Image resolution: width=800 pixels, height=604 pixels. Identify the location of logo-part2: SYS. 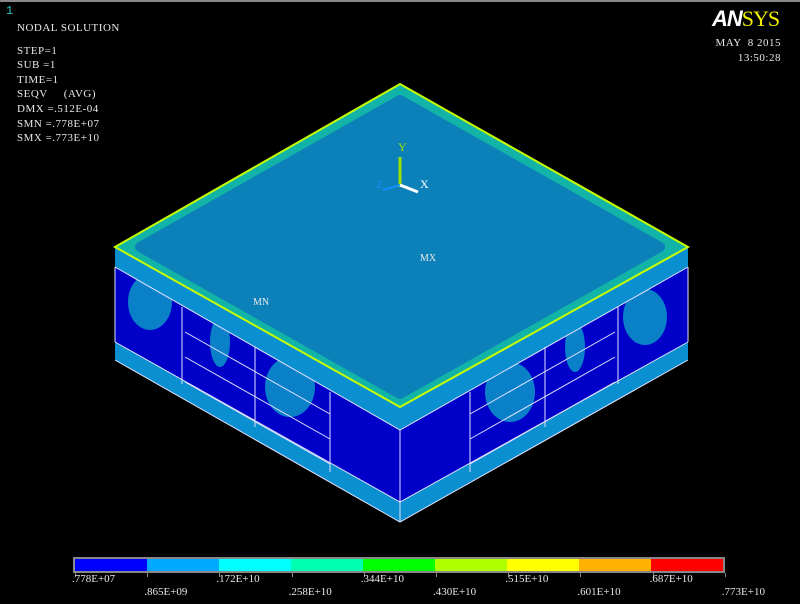
(760, 18).